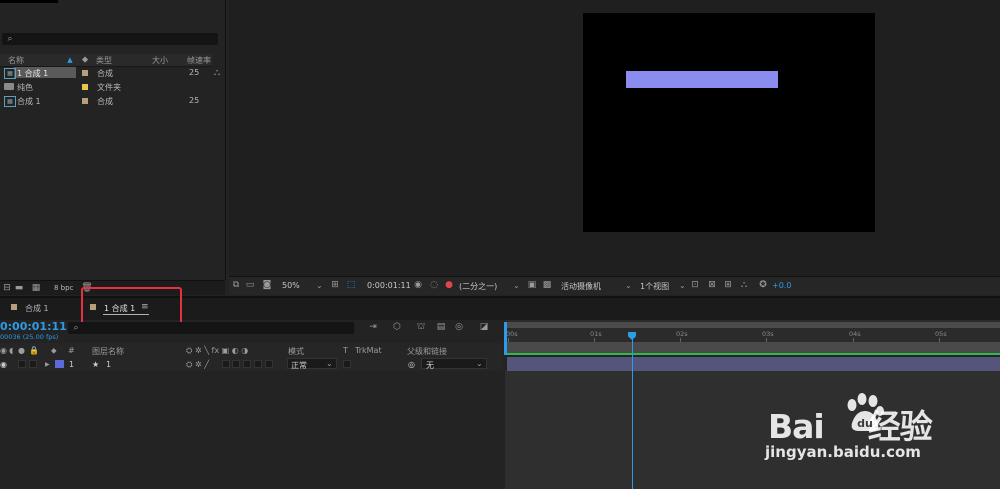 The image size is (1000, 489). Describe the element at coordinates (632, 410) in the screenshot. I see `playhead-line` at that location.